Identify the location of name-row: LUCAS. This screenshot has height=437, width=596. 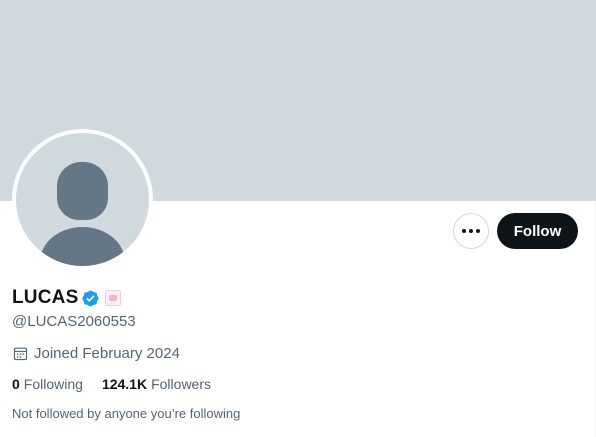
(67, 298).